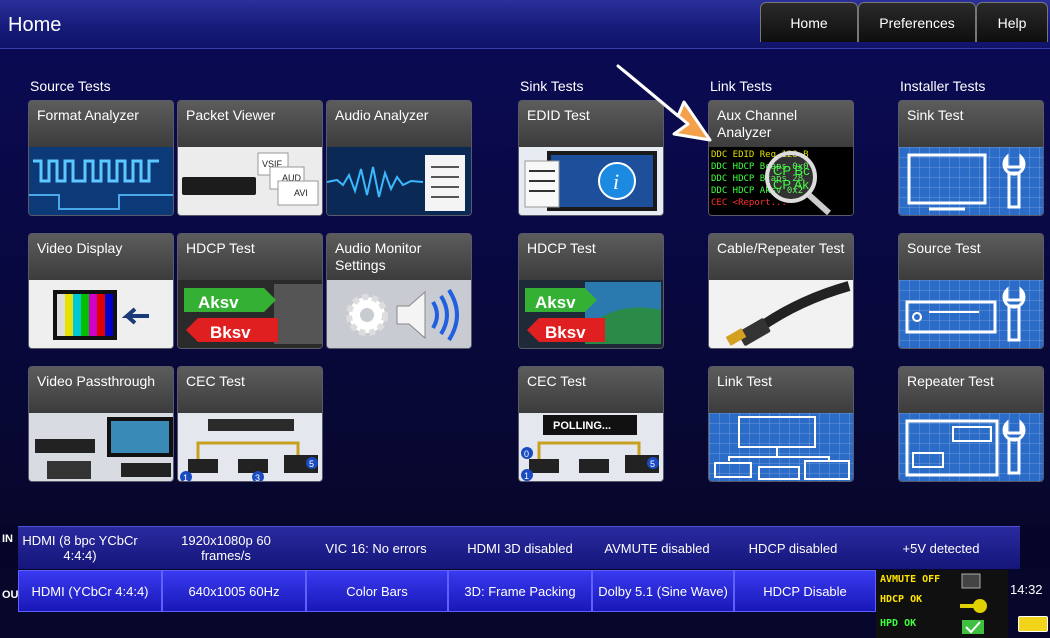 The image size is (1050, 638). Describe the element at coordinates (898, 623) in the screenshot. I see `hpd-indicator: HPD OK` at that location.